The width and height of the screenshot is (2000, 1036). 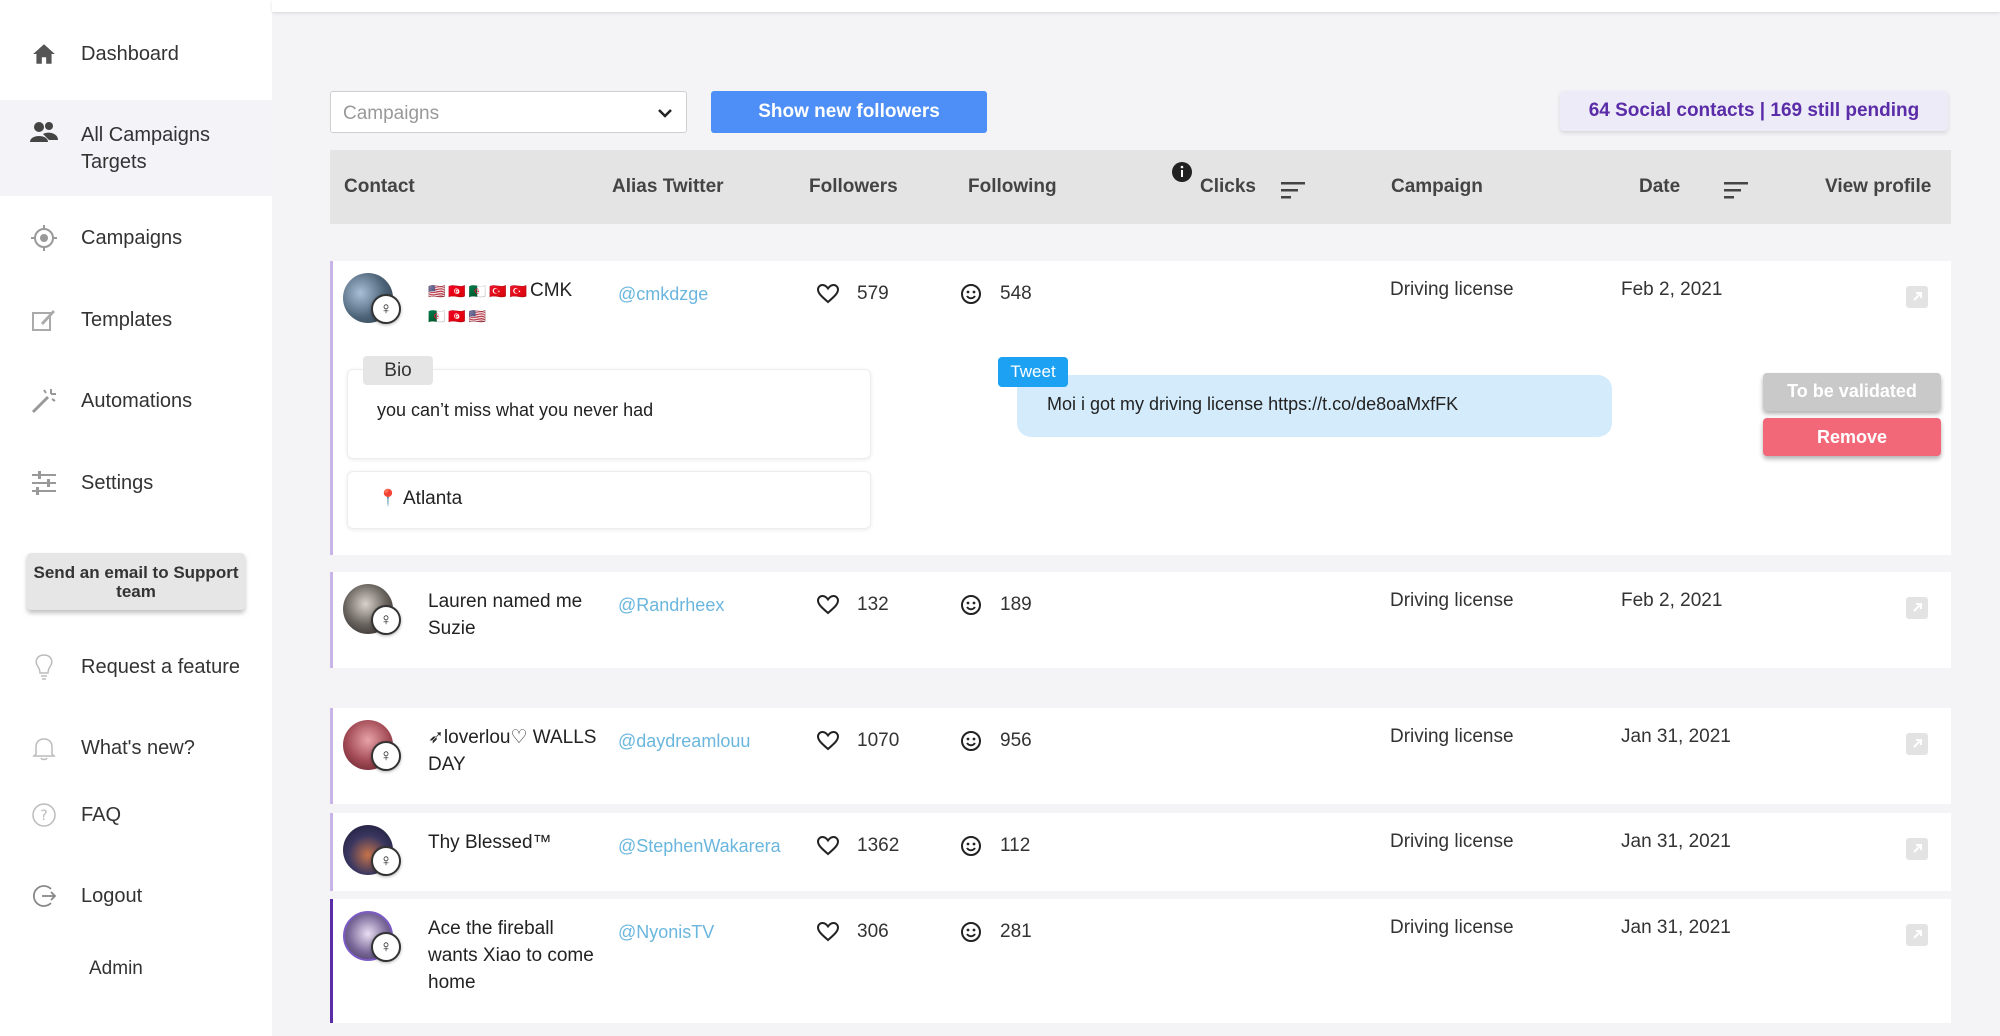 What do you see at coordinates (136, 320) in the screenshot?
I see `sidebar-item-templates: Templates` at bounding box center [136, 320].